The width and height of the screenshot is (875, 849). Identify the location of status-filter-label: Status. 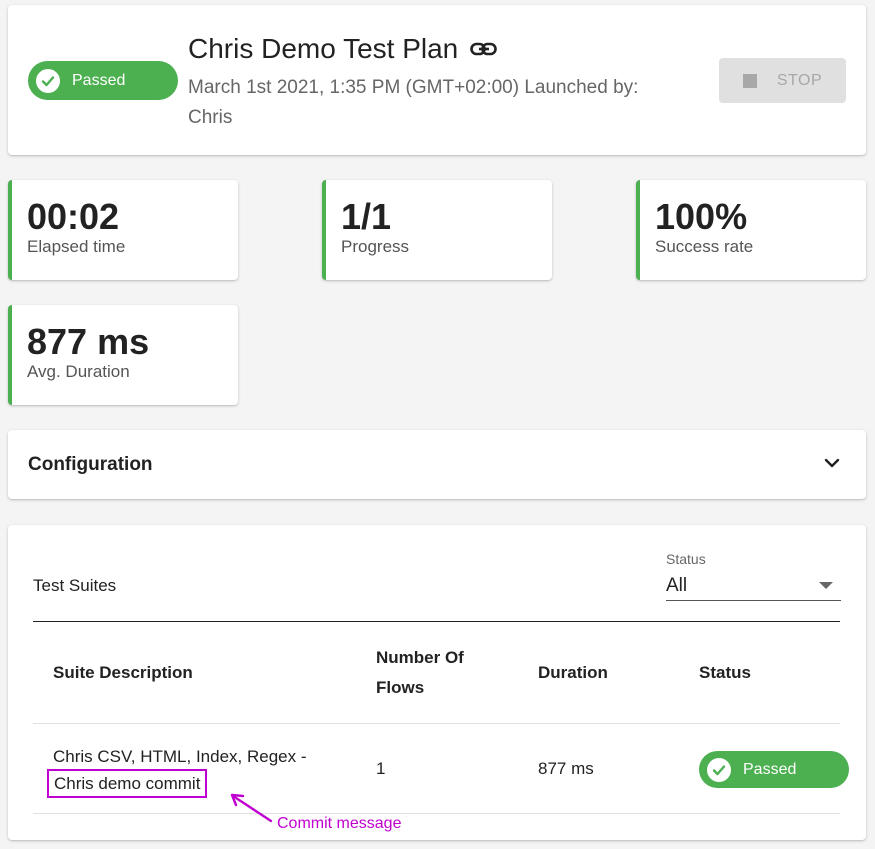
(686, 559).